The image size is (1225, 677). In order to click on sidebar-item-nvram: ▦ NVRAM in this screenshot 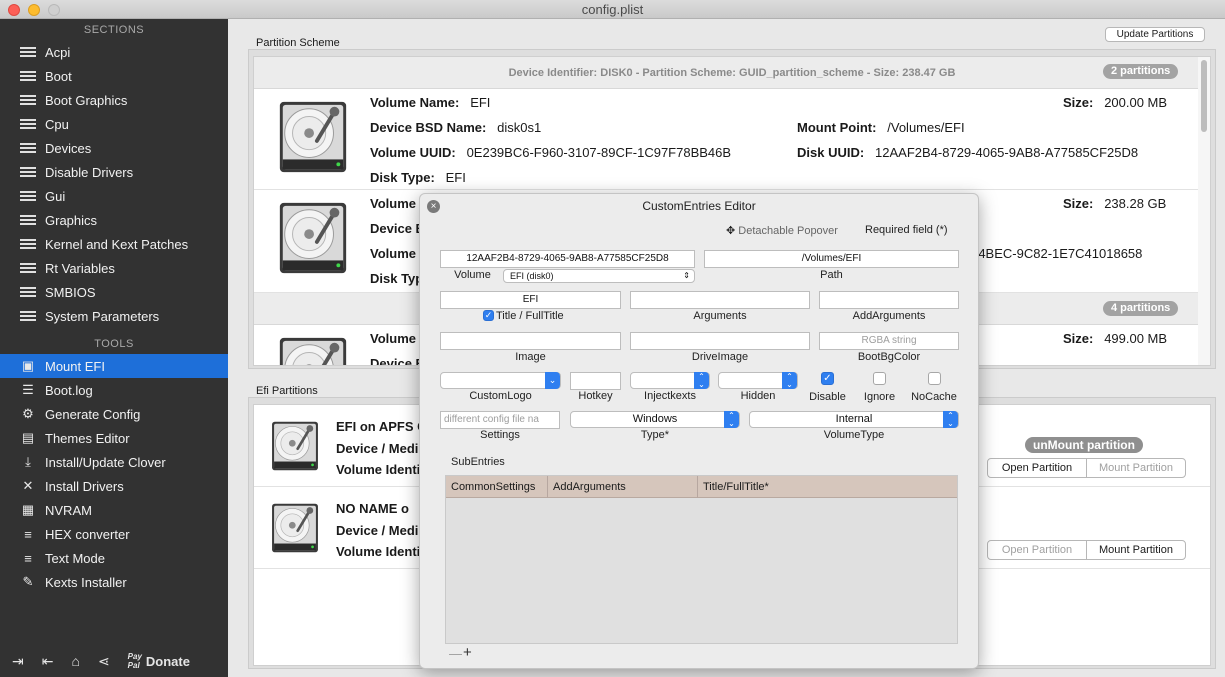, I will do `click(114, 510)`.